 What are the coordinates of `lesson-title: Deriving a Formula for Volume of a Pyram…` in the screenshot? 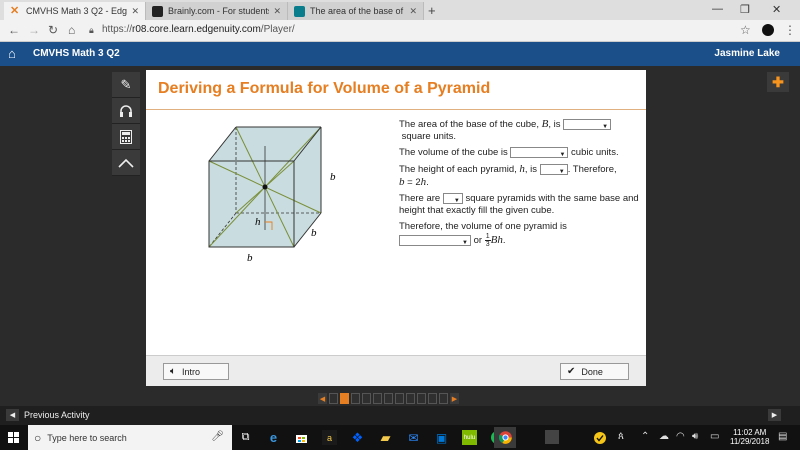 It's located at (396, 90).